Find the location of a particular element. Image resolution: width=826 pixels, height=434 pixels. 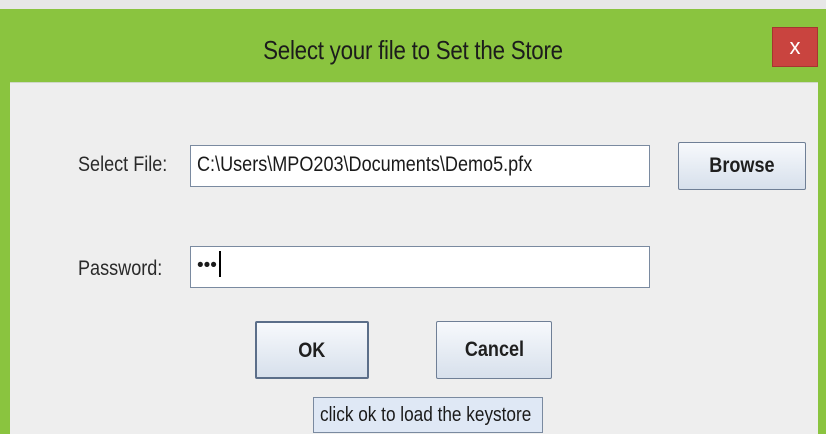

cancel-button: Cancel is located at coordinates (494, 350).